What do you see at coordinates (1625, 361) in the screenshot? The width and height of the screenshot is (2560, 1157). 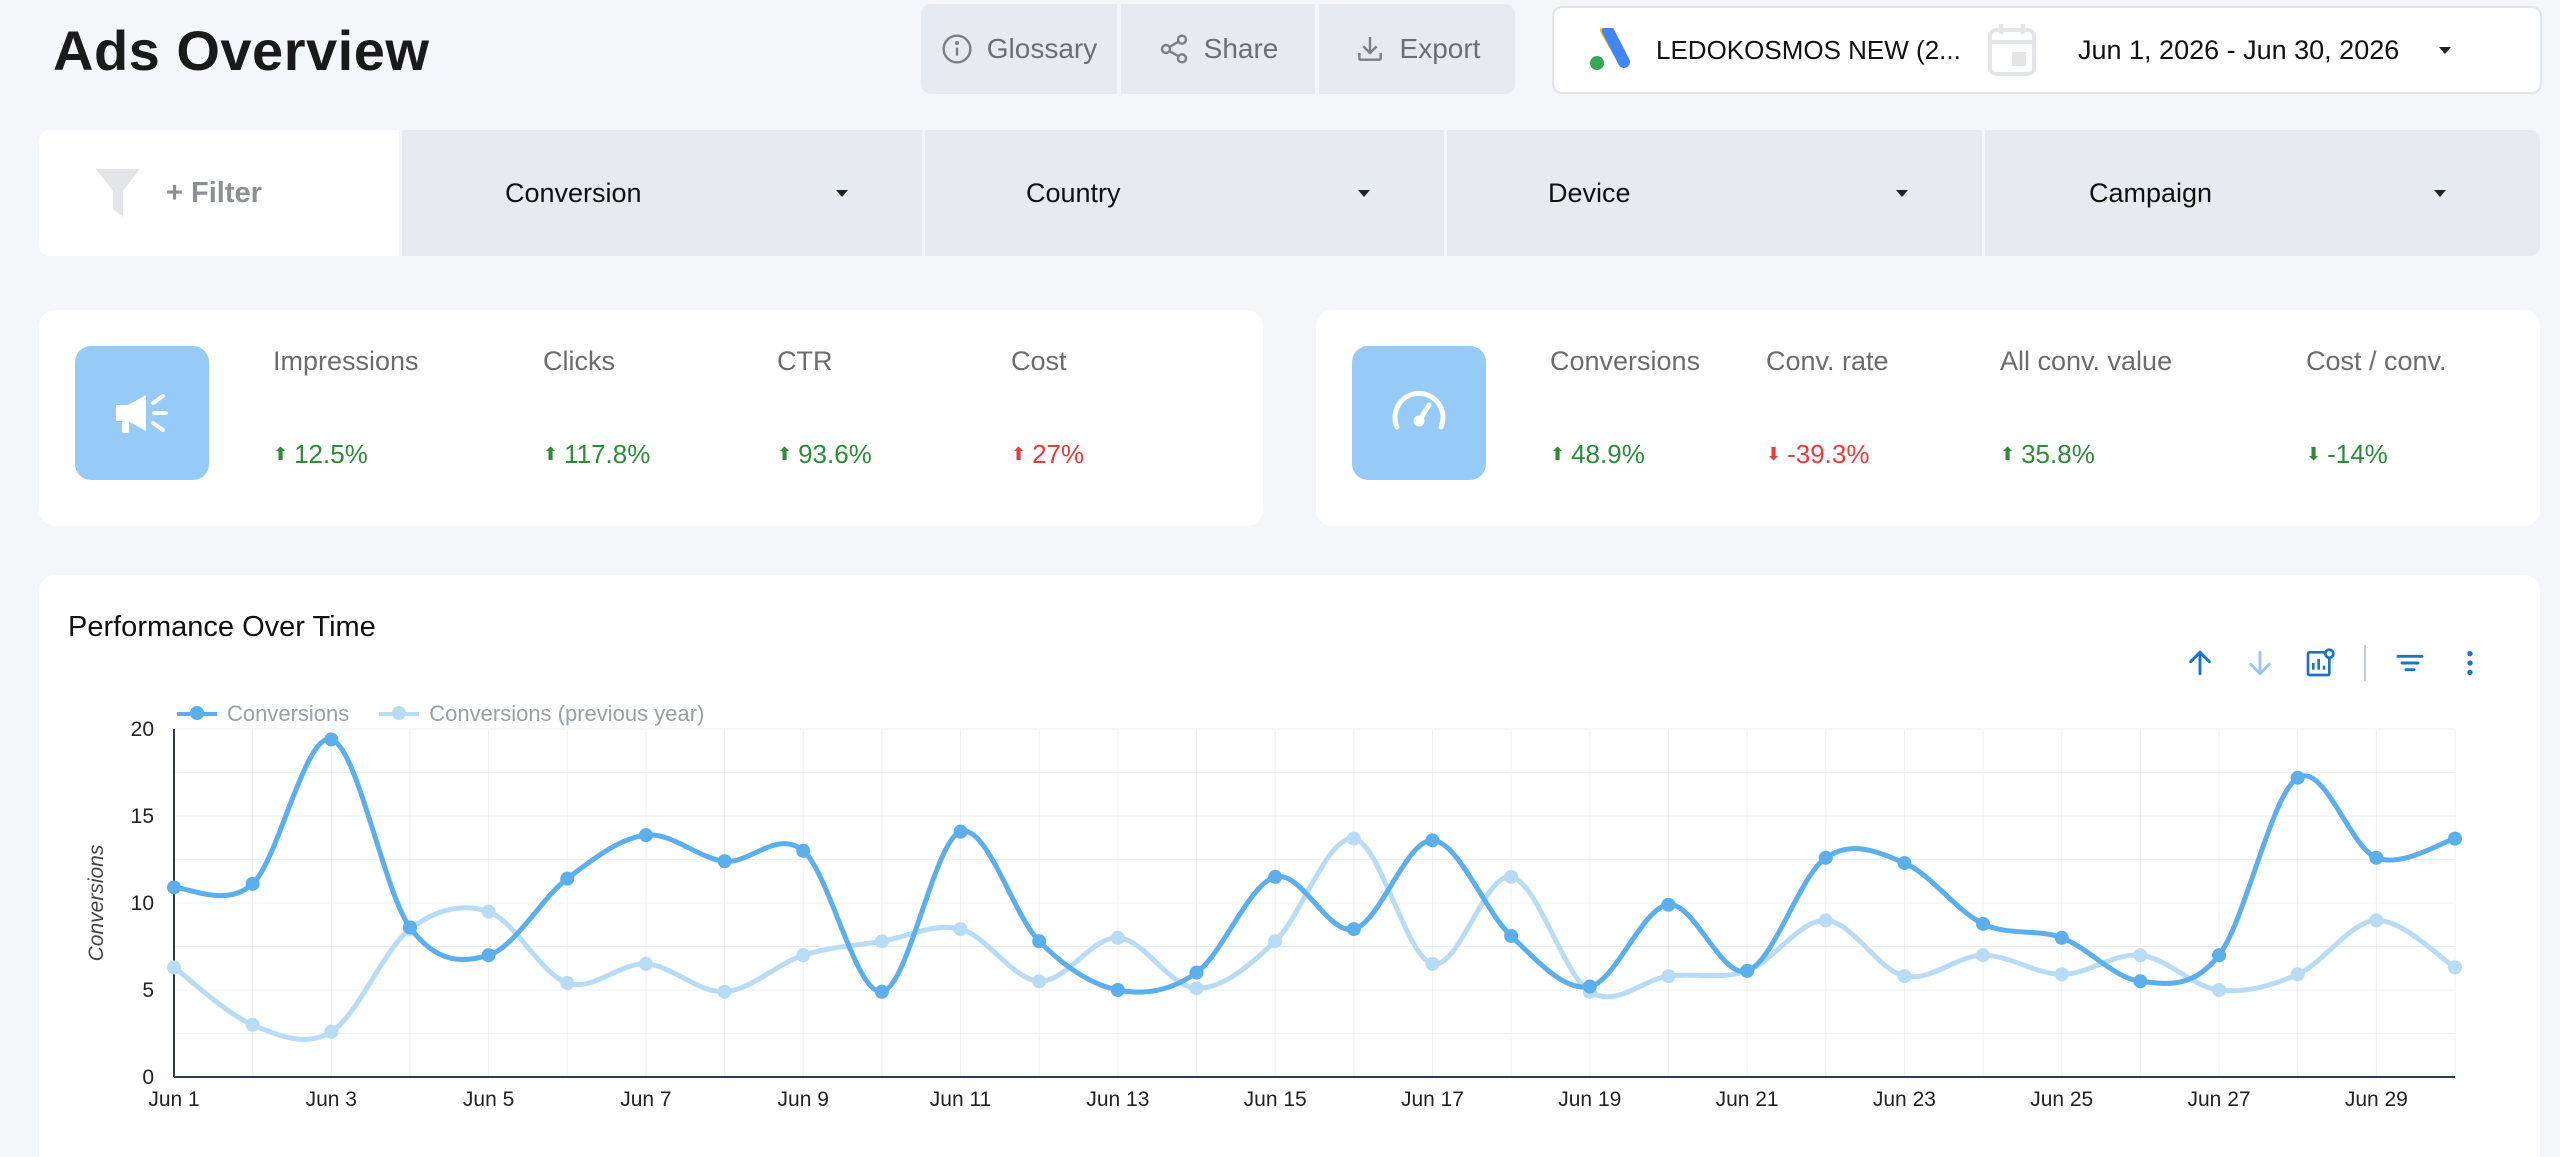 I see `metric-label: Conversions` at bounding box center [1625, 361].